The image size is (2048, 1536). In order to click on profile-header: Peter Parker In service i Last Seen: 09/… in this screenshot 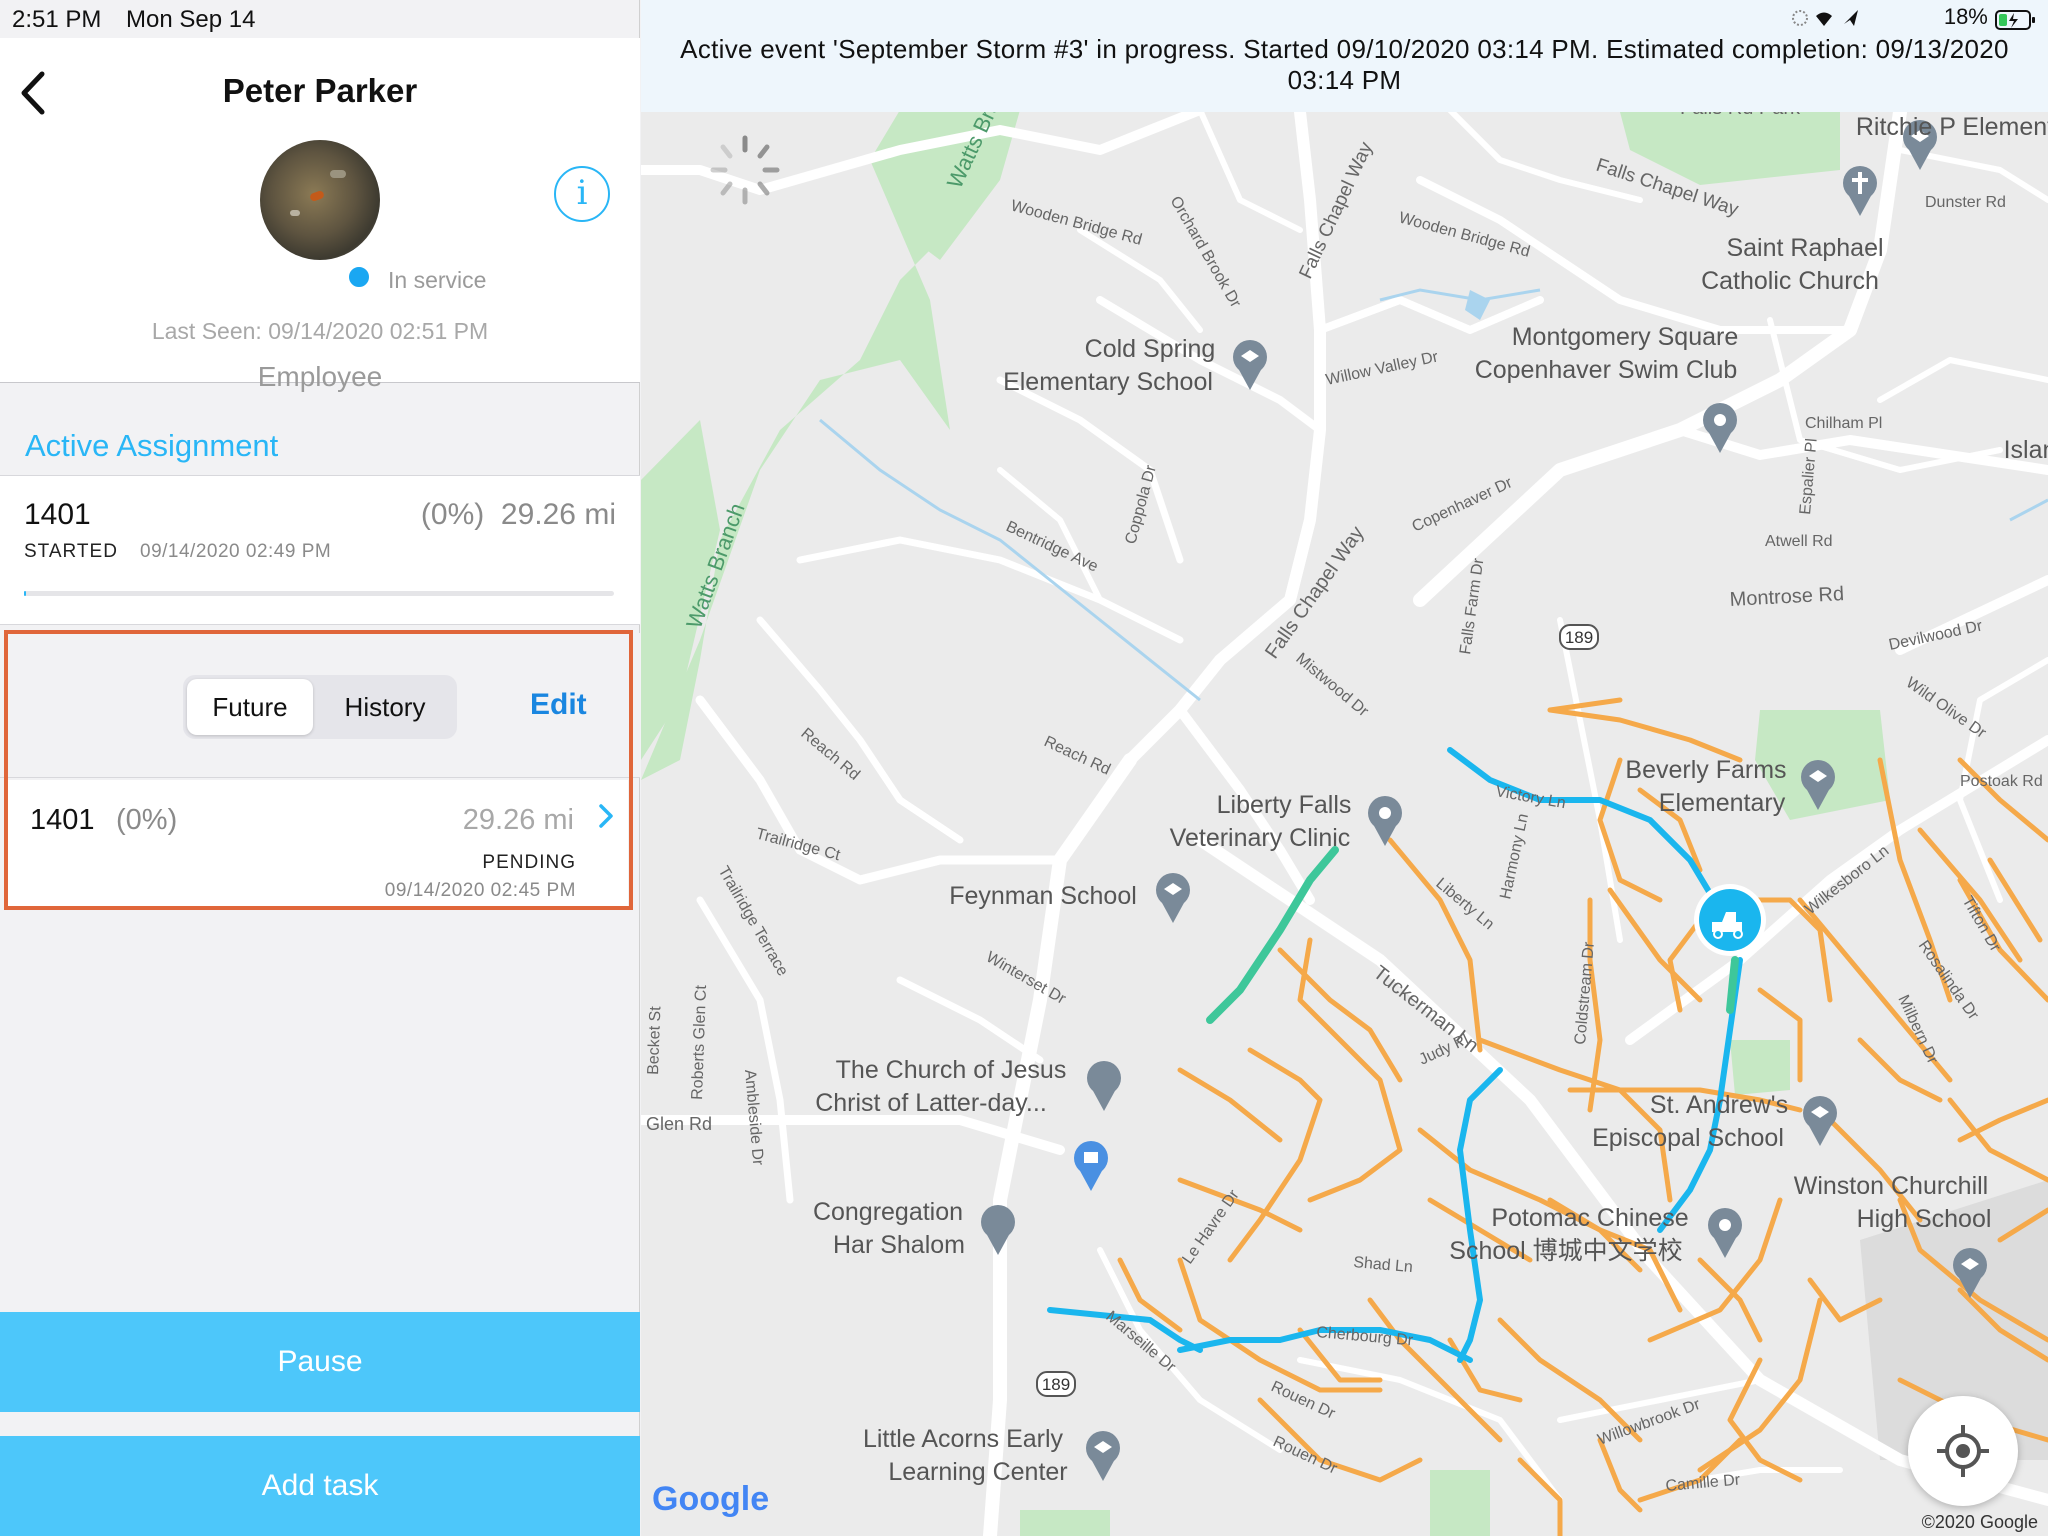, I will do `click(320, 215)`.